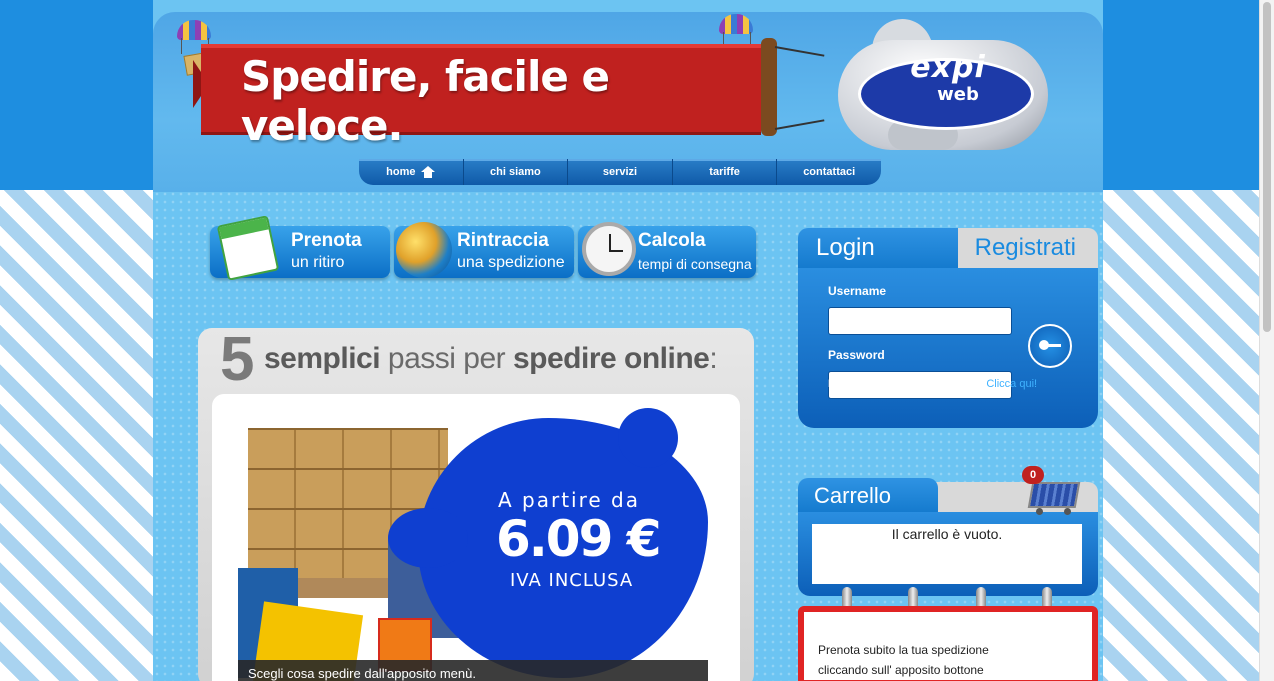 This screenshot has width=1274, height=681. I want to click on cart-body: Il carrello è vuoto., so click(948, 554).